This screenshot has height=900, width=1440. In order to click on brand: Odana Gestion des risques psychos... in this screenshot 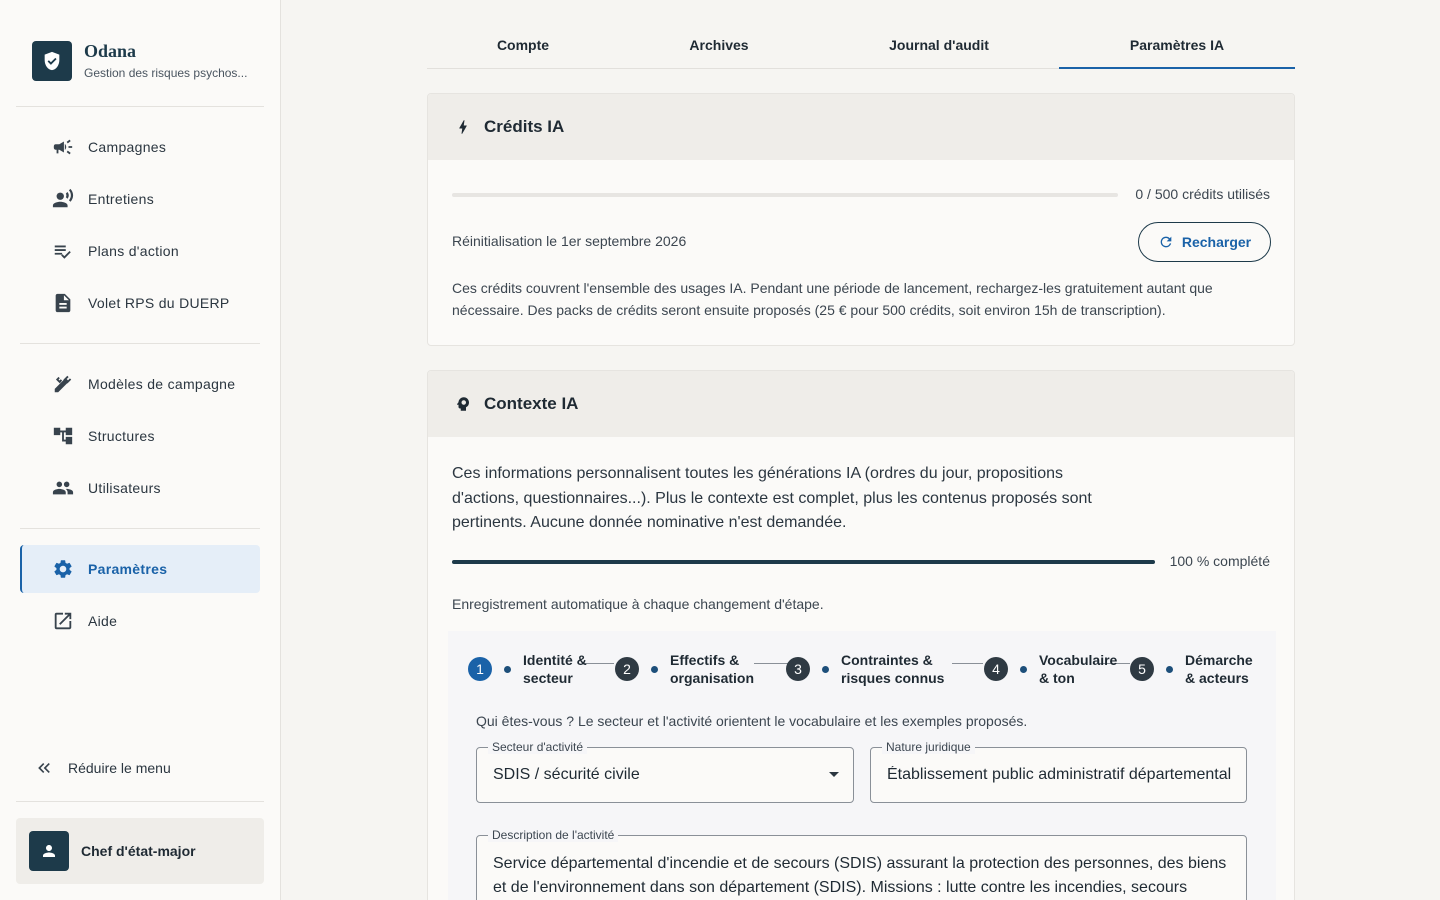, I will do `click(143, 61)`.